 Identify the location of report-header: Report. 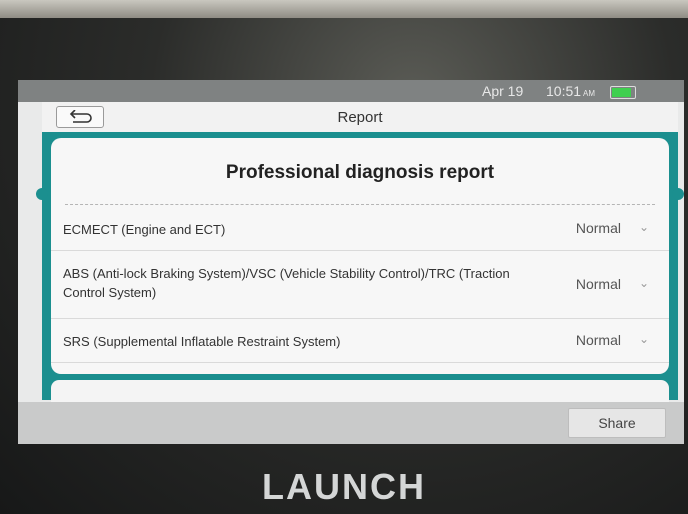
(360, 117).